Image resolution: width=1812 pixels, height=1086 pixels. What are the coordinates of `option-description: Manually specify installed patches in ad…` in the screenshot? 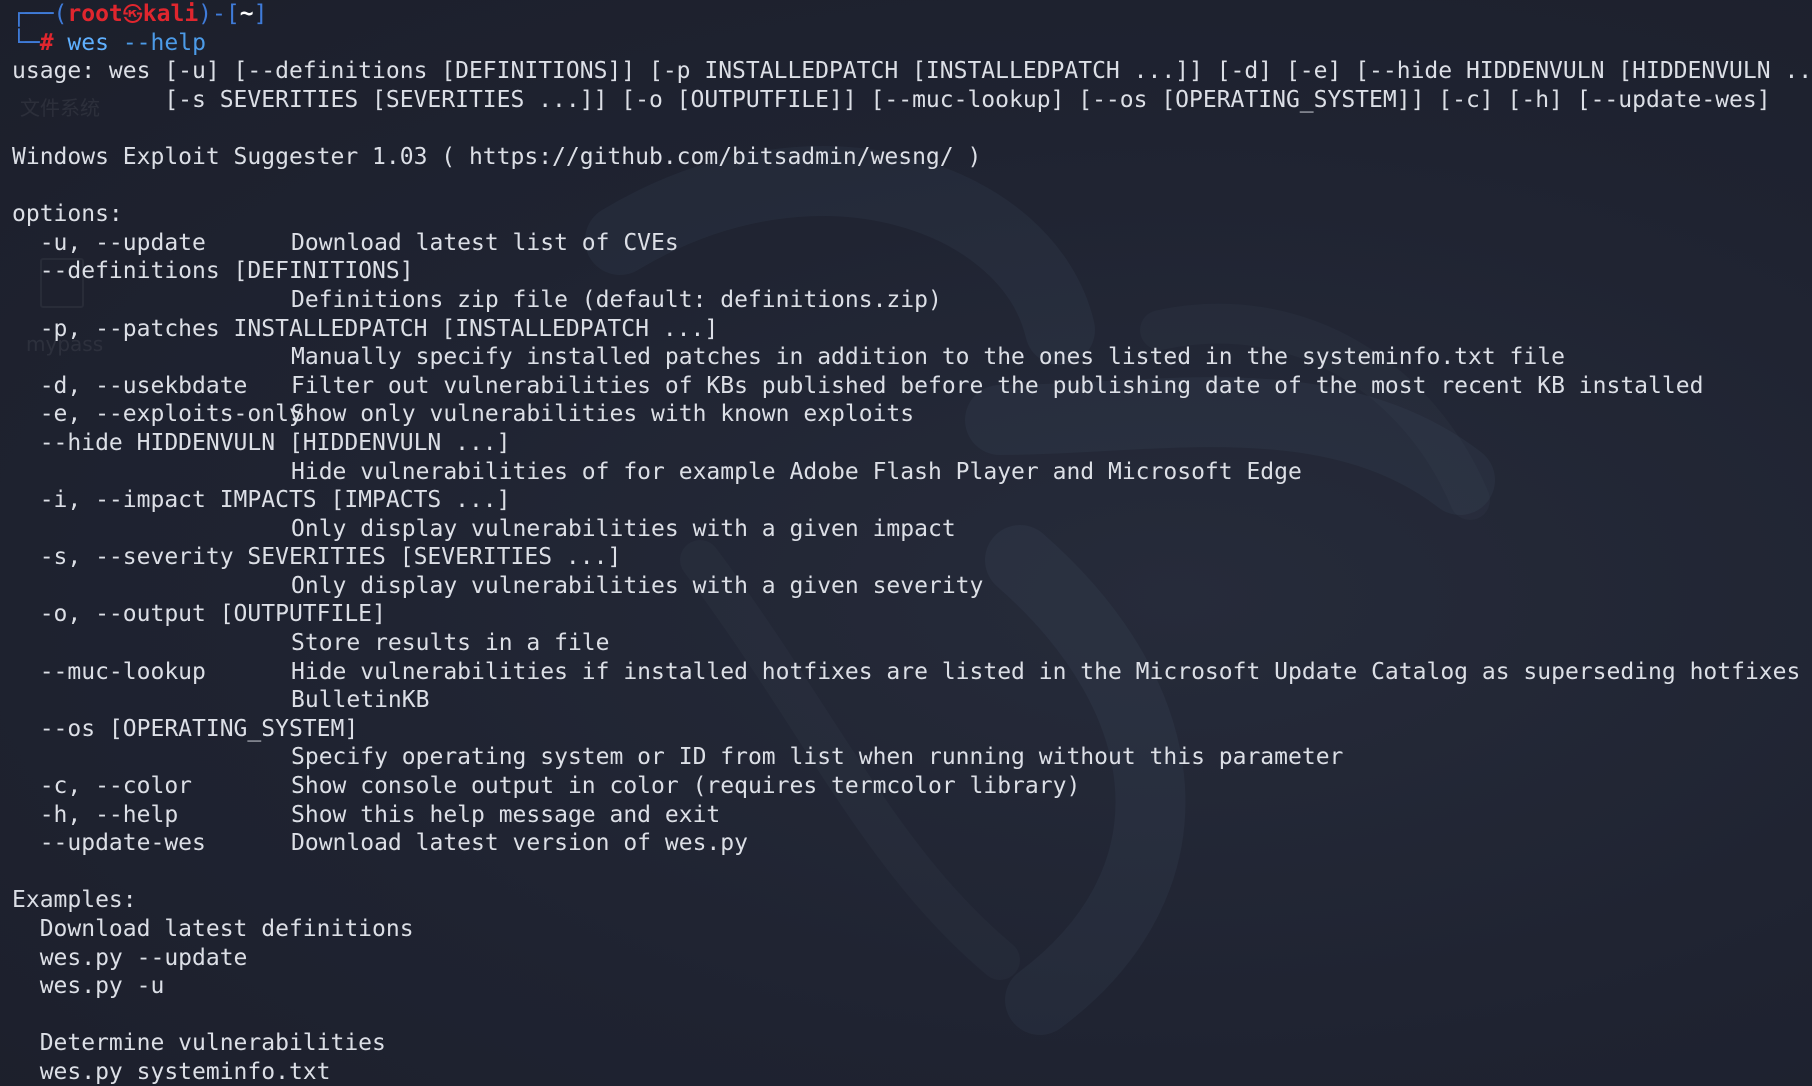 It's located at (928, 357).